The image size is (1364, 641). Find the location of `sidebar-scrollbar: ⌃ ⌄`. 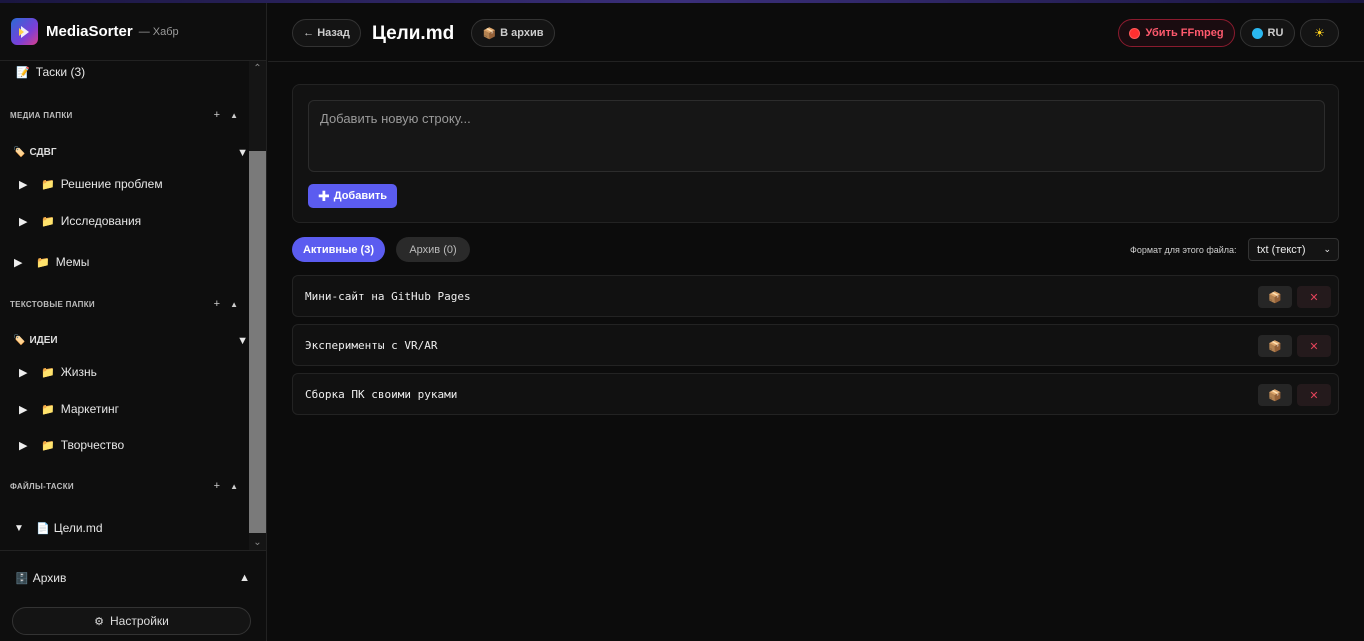

sidebar-scrollbar: ⌃ ⌄ is located at coordinates (257, 306).